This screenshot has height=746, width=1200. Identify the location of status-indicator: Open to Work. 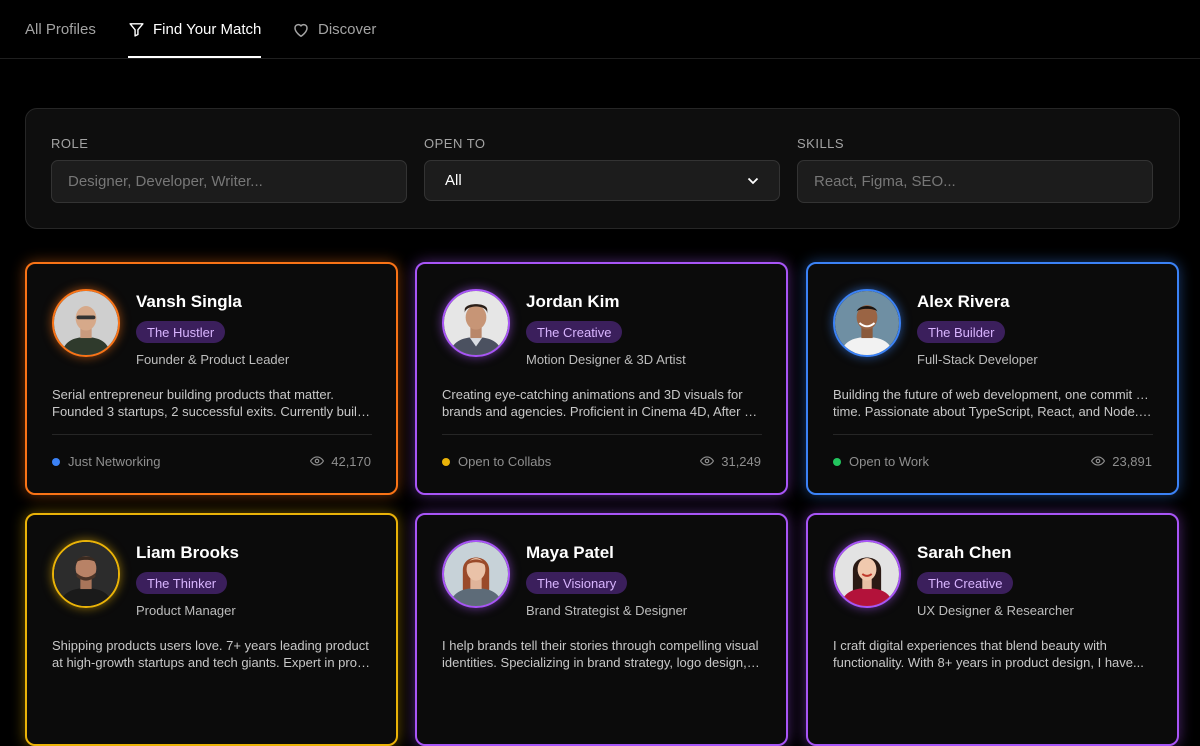
(881, 461).